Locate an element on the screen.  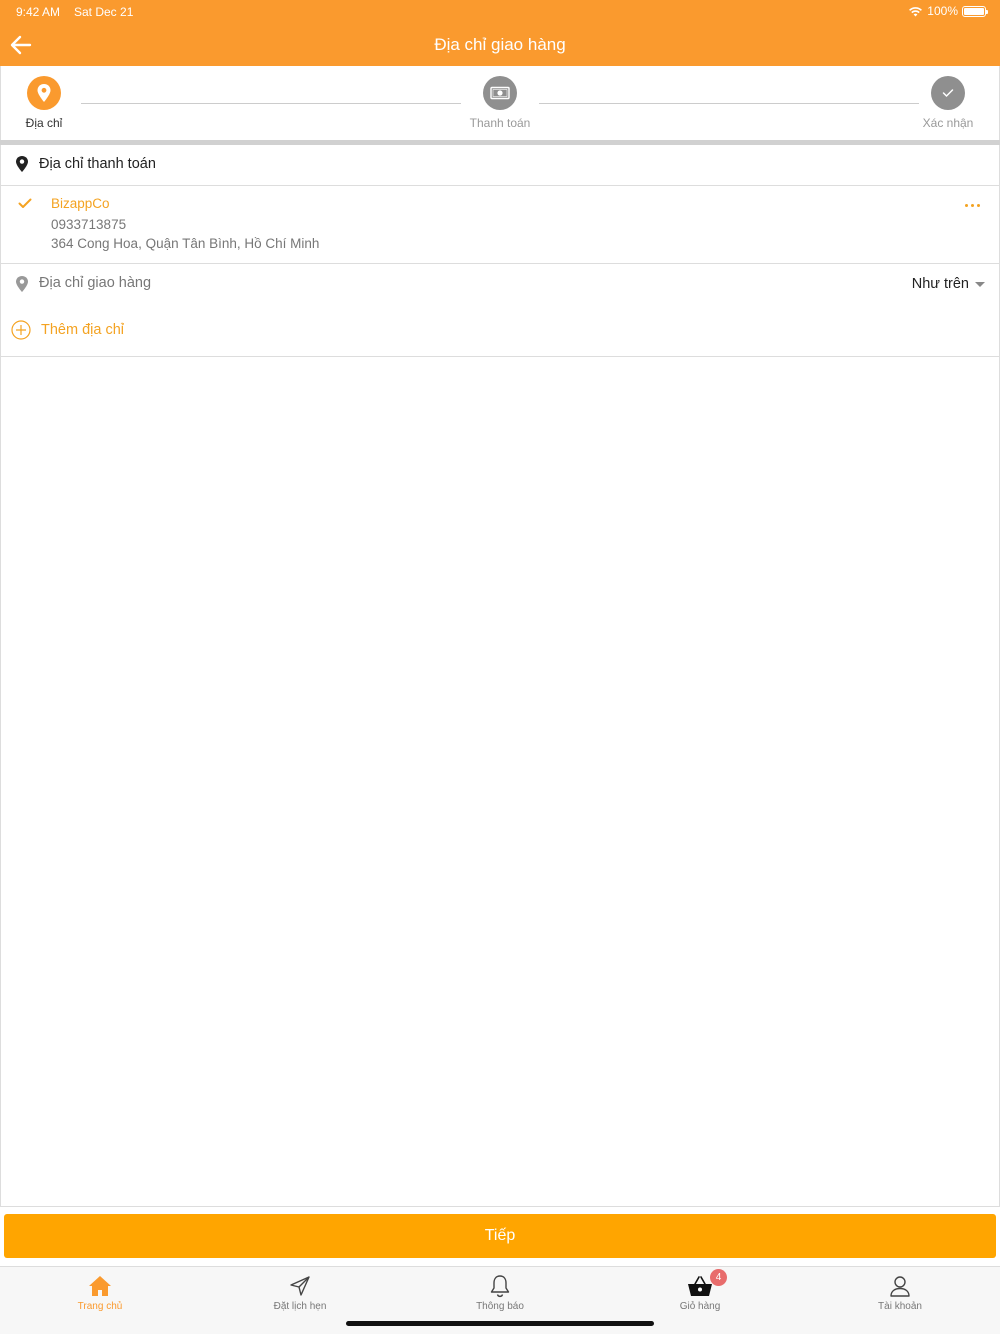
more-options-button is located at coordinates (976, 205).